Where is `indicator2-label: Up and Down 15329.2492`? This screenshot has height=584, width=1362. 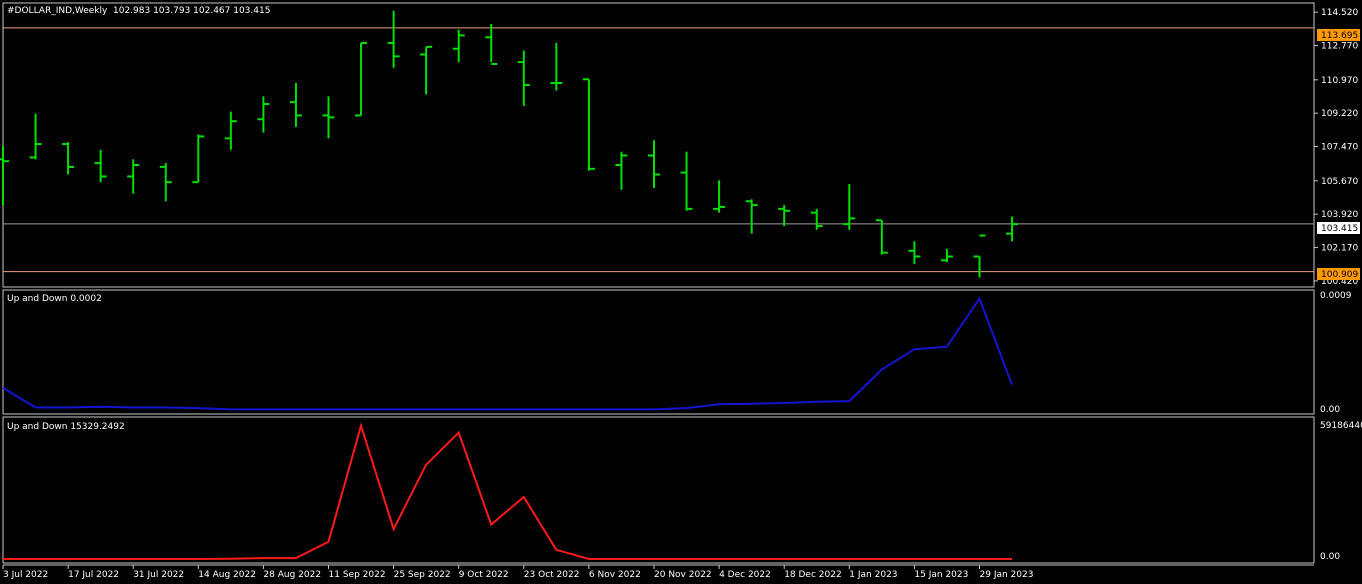
indicator2-label: Up and Down 15329.2492 is located at coordinates (66, 427).